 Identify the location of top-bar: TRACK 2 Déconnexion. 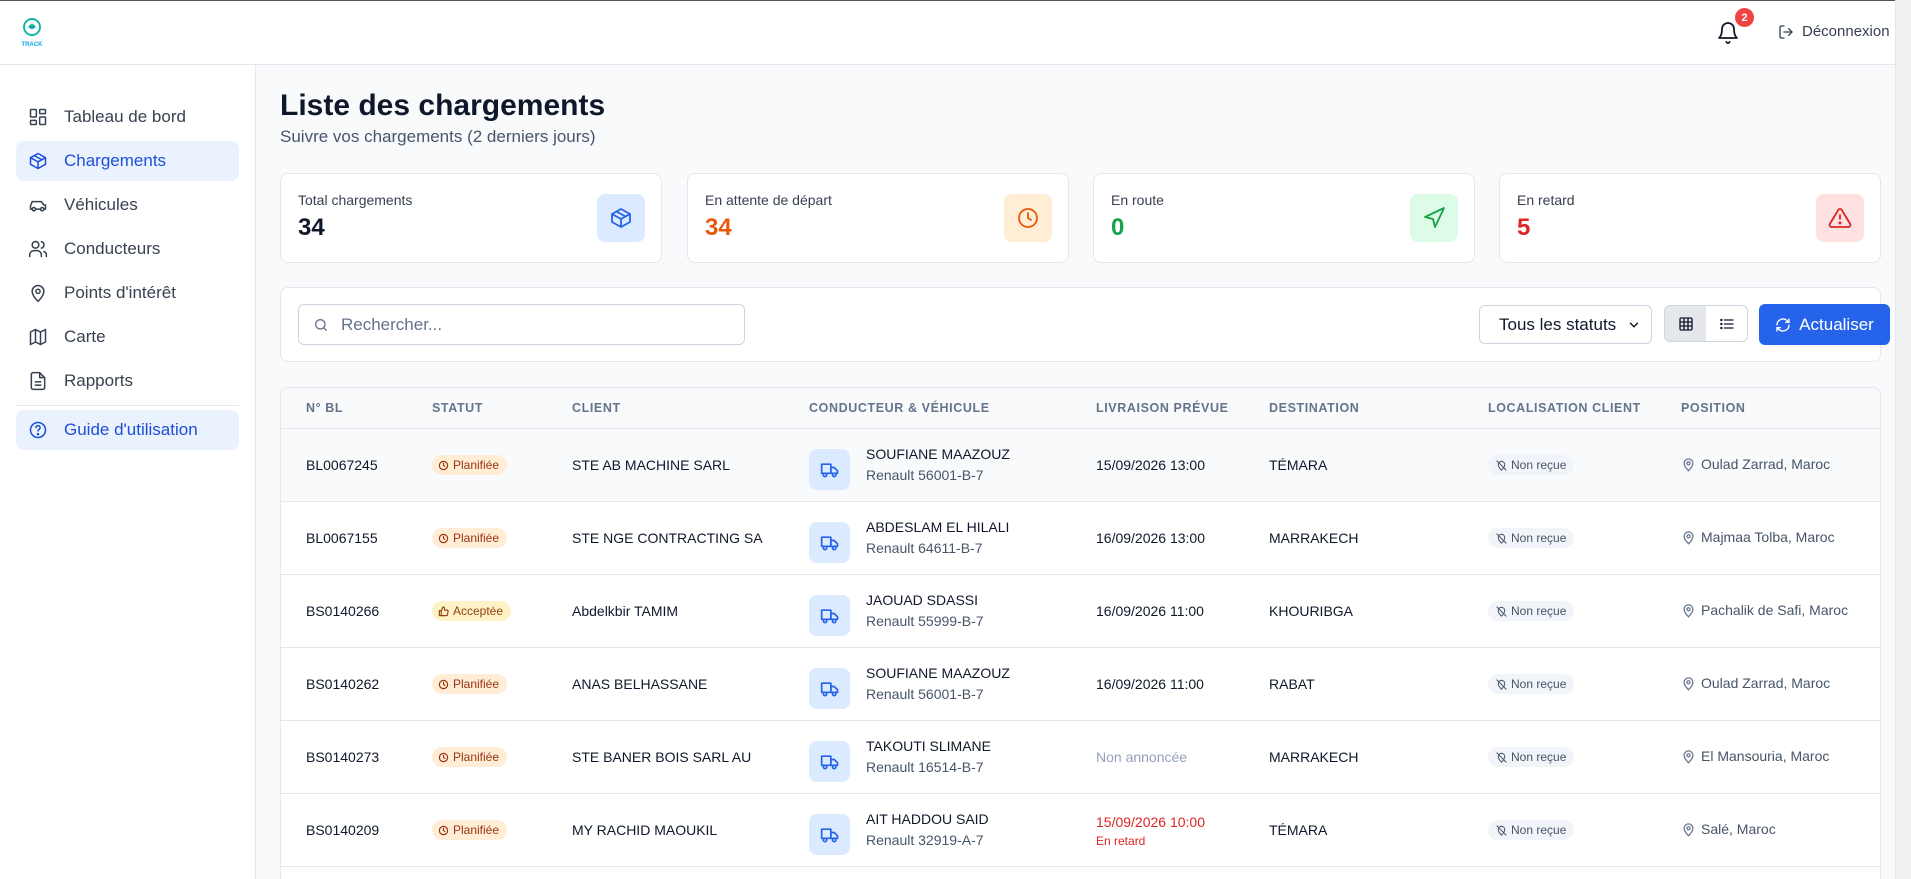
(947, 32).